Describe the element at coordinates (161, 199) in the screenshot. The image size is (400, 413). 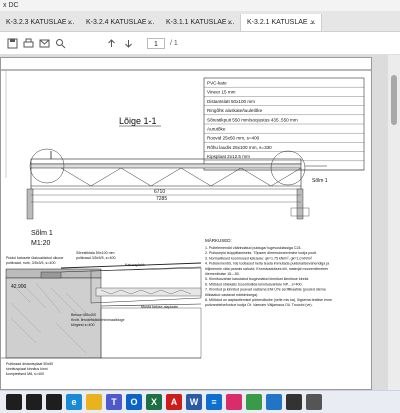
I see `dimension-2: 7285` at that location.